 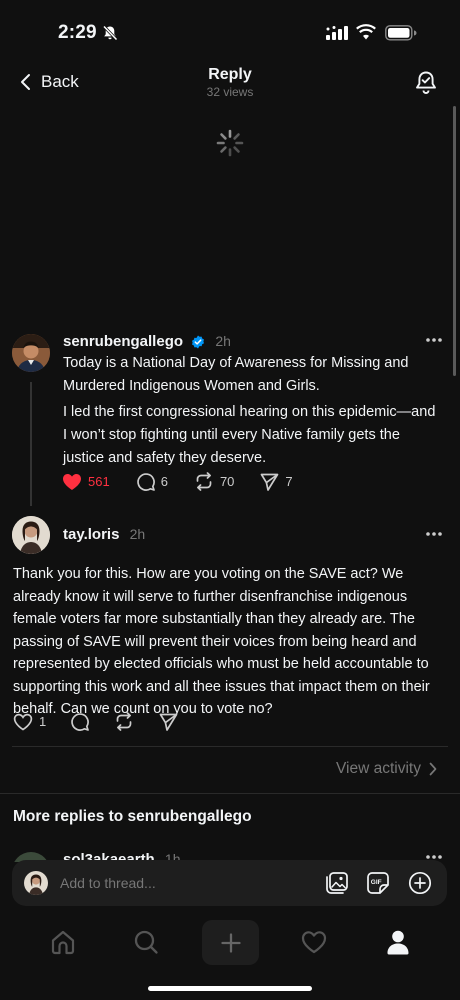 I want to click on chevron-right-icon, so click(x=433, y=769).